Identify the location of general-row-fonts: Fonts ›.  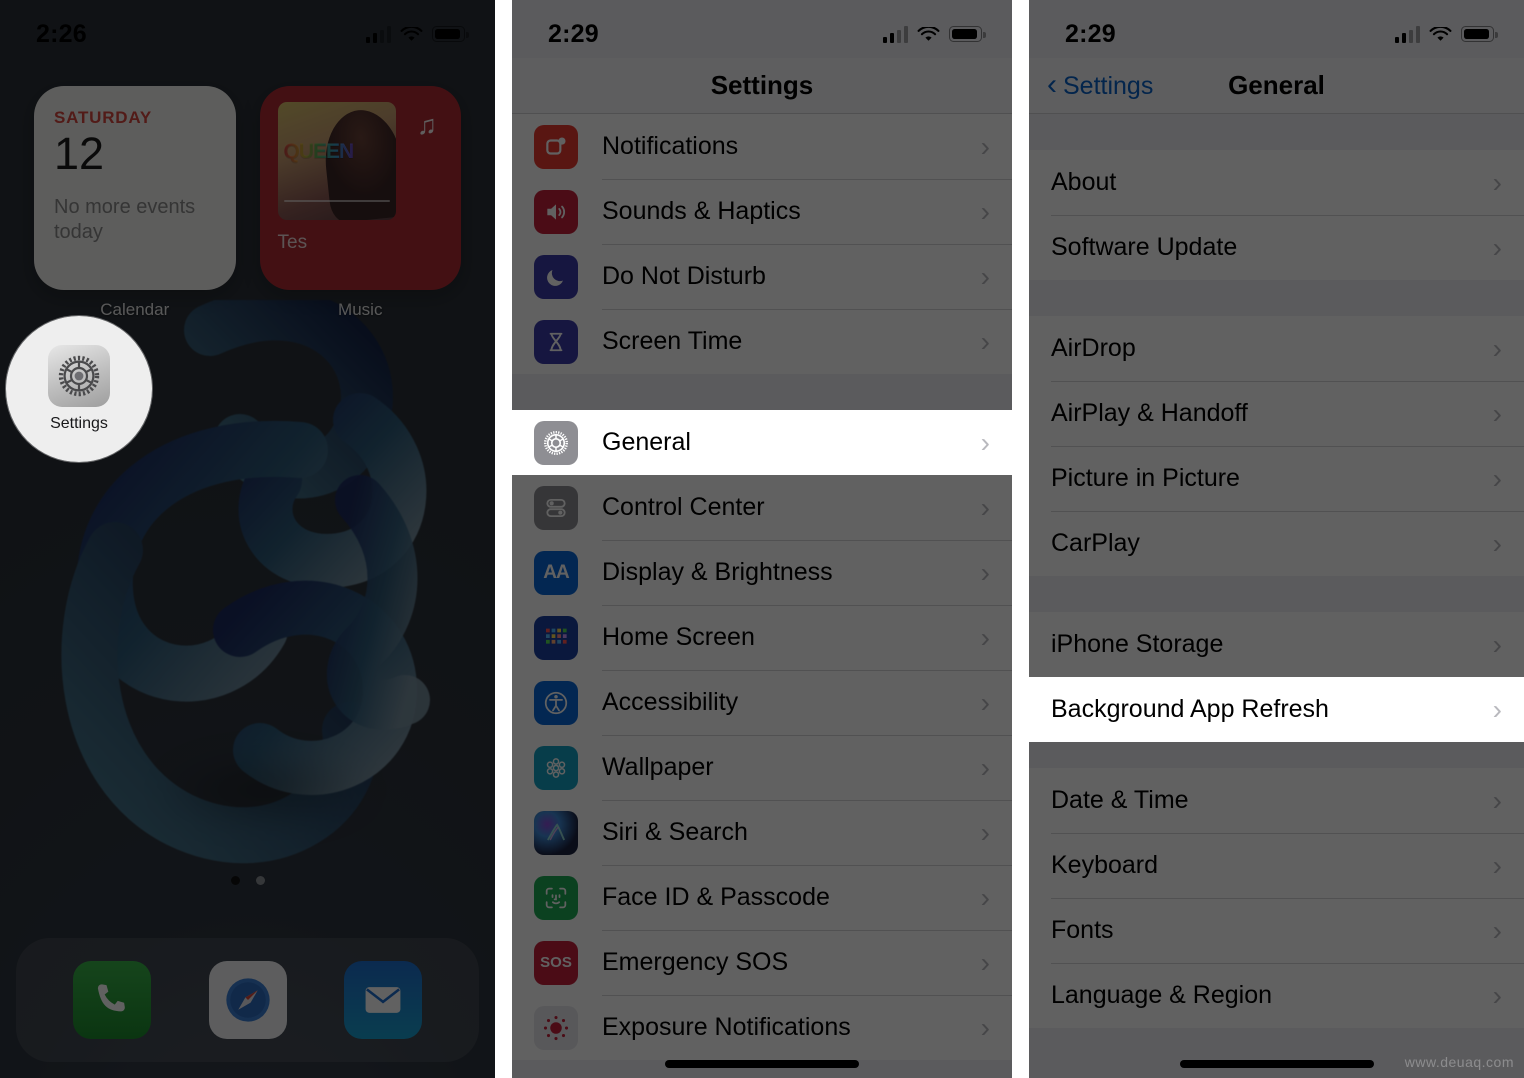
(1276, 930).